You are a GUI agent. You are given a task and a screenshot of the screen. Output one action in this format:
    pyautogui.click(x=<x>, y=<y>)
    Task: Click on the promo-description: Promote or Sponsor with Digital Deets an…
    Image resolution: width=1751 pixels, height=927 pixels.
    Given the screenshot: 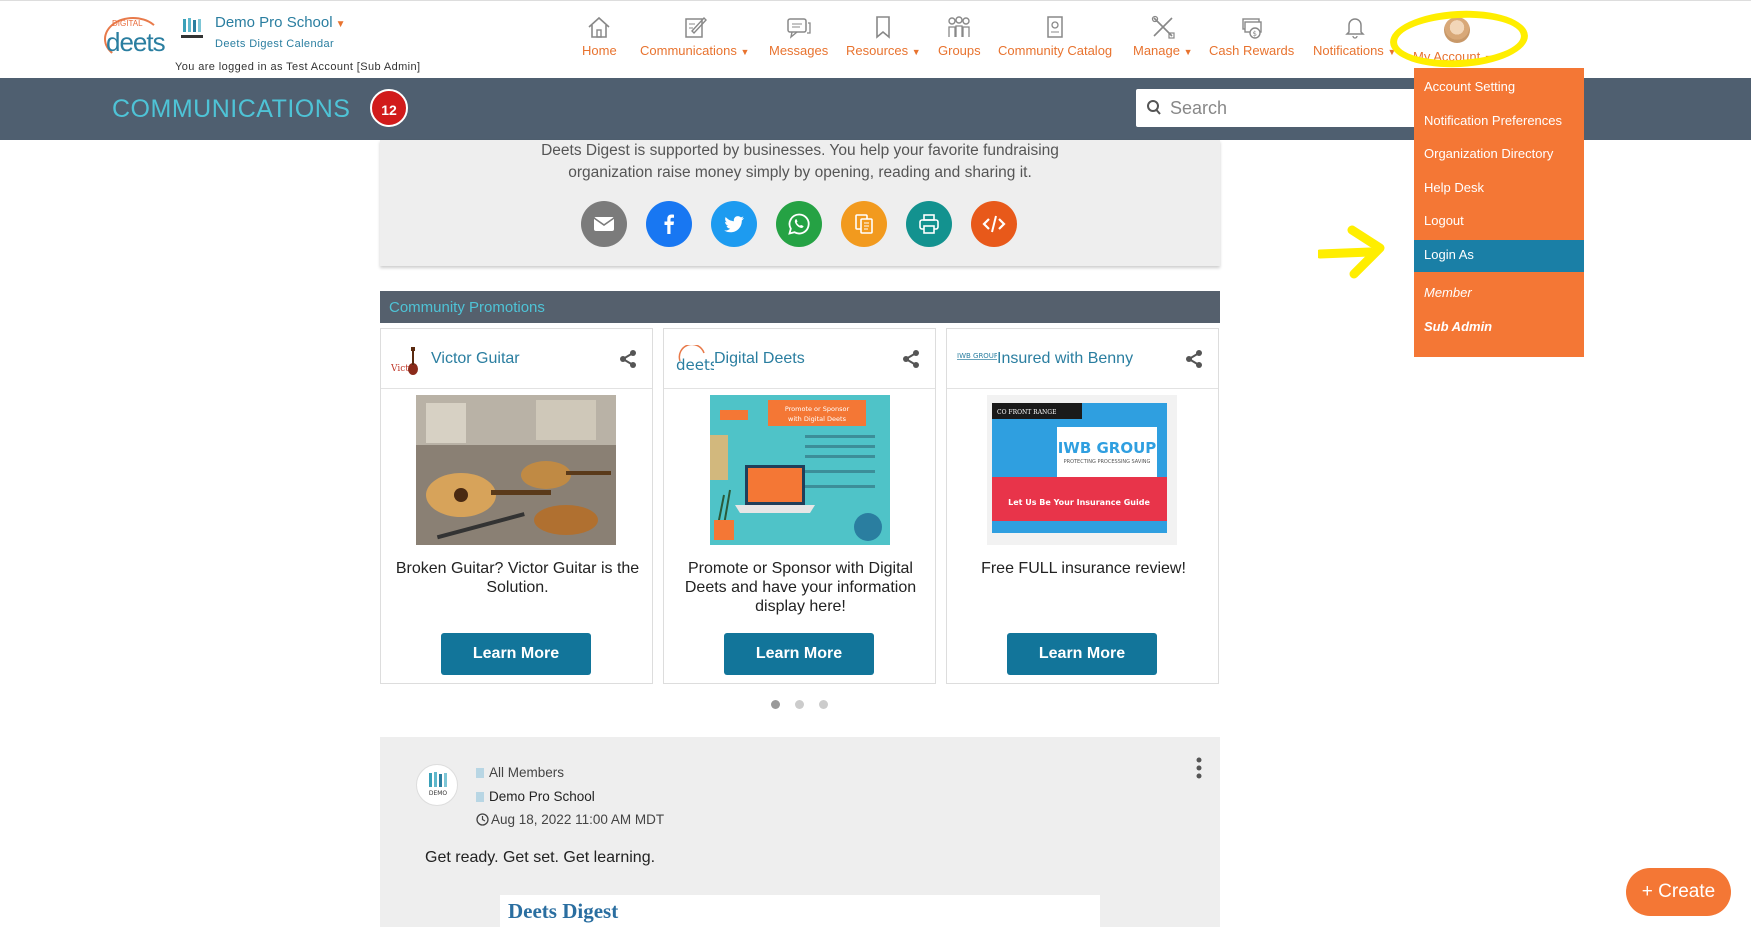 What is the action you would take?
    pyautogui.click(x=800, y=587)
    